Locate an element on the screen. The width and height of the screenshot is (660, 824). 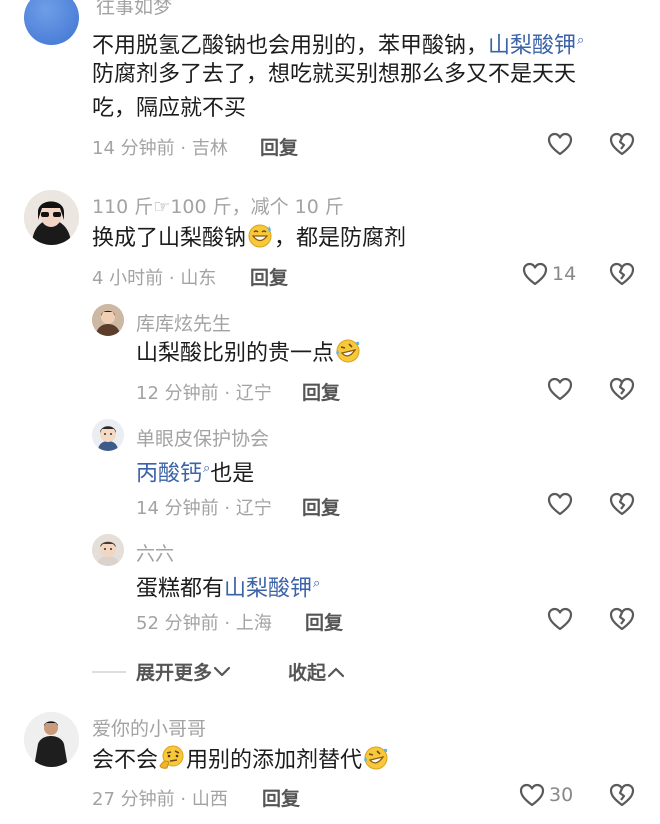
username: 单眼皮保护协会 is located at coordinates (202, 437).